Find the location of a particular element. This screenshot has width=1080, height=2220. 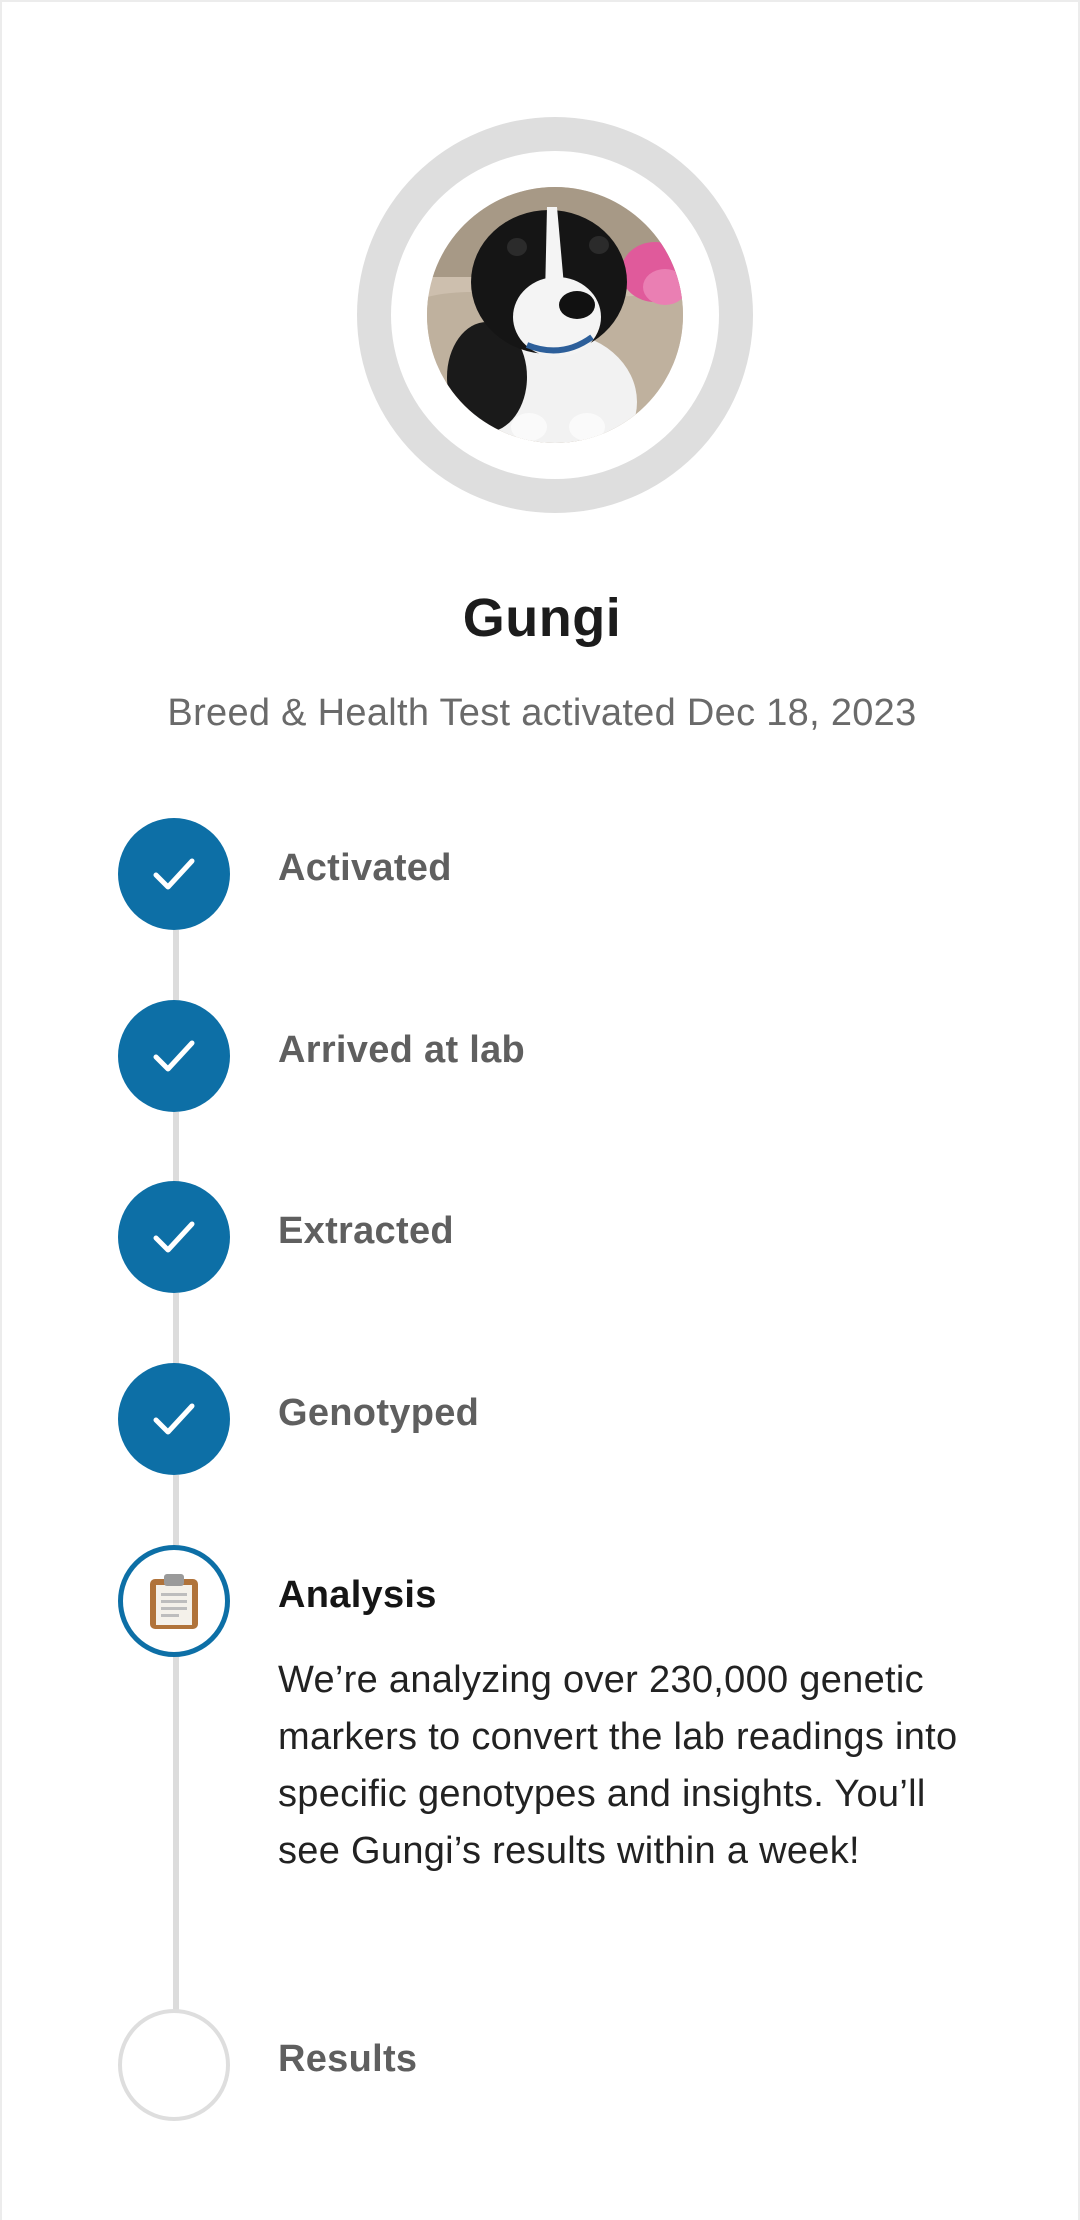

step-label-extracted: Extracted is located at coordinates (366, 1231).